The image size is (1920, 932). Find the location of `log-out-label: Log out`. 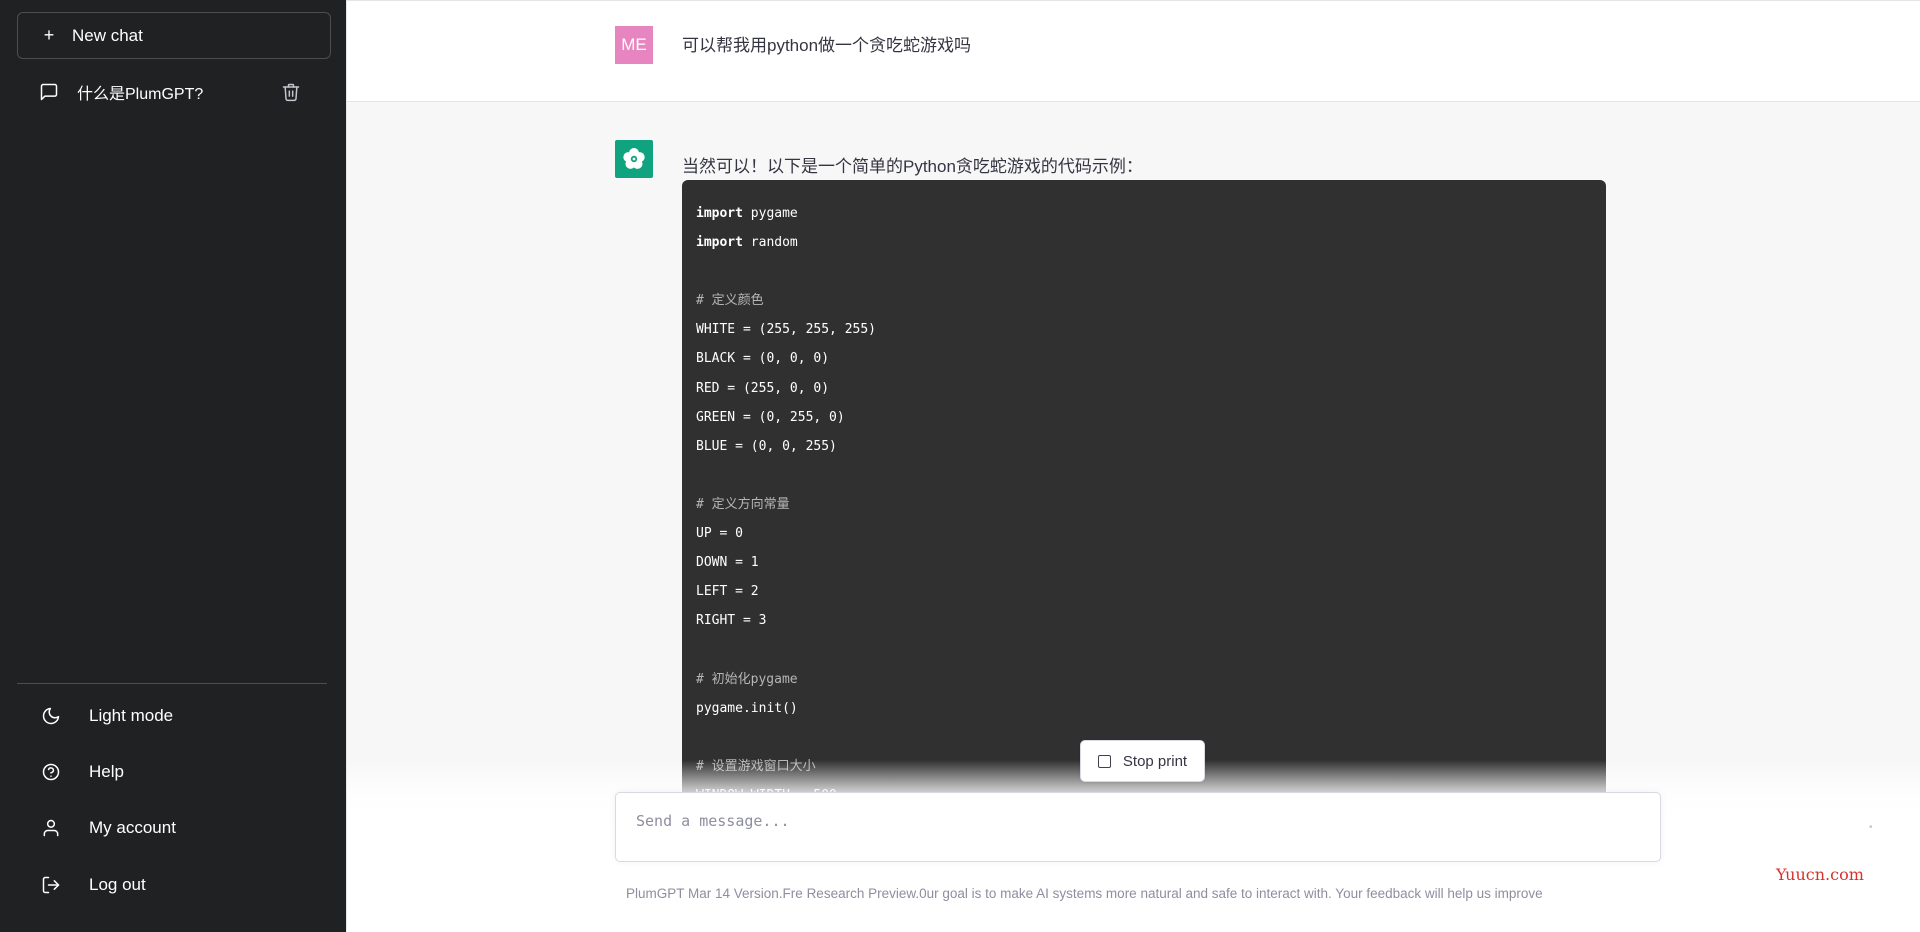

log-out-label: Log out is located at coordinates (117, 884).